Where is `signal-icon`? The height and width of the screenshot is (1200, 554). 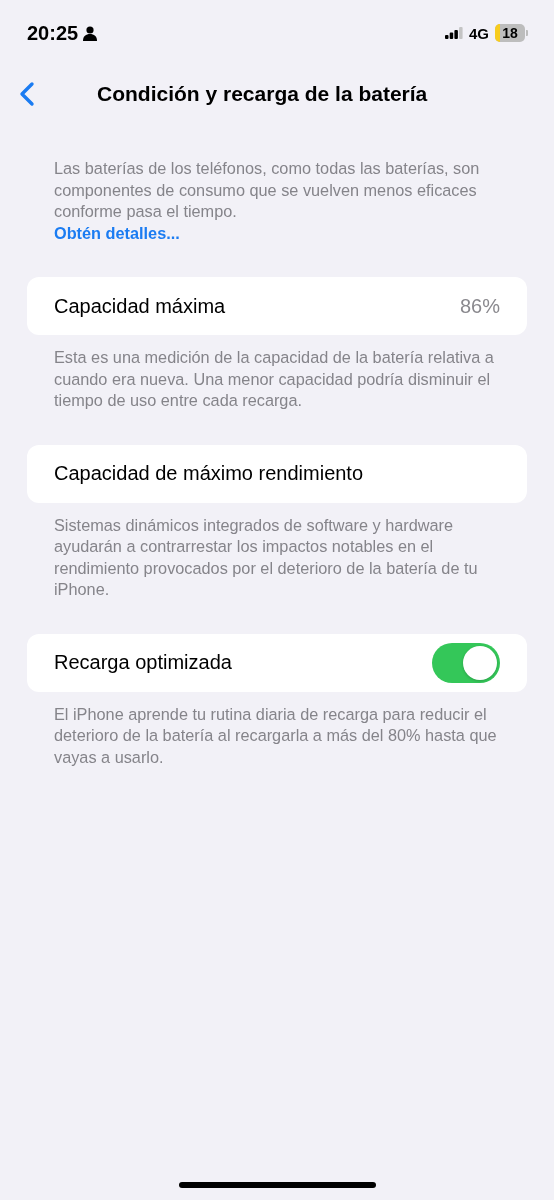
signal-icon is located at coordinates (454, 33).